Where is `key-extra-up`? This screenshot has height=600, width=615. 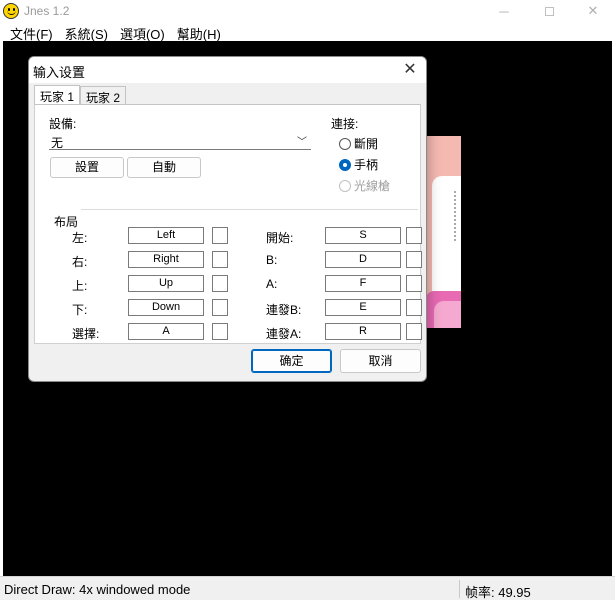
key-extra-up is located at coordinates (220, 283).